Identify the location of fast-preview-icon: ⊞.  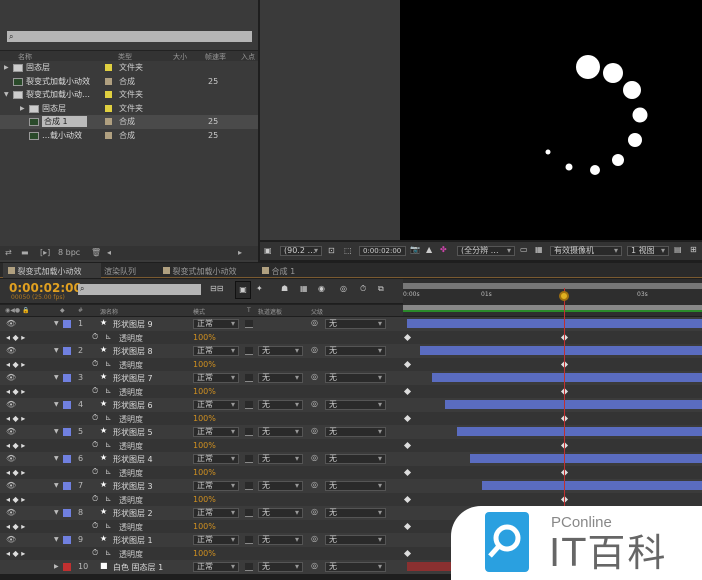
(693, 249).